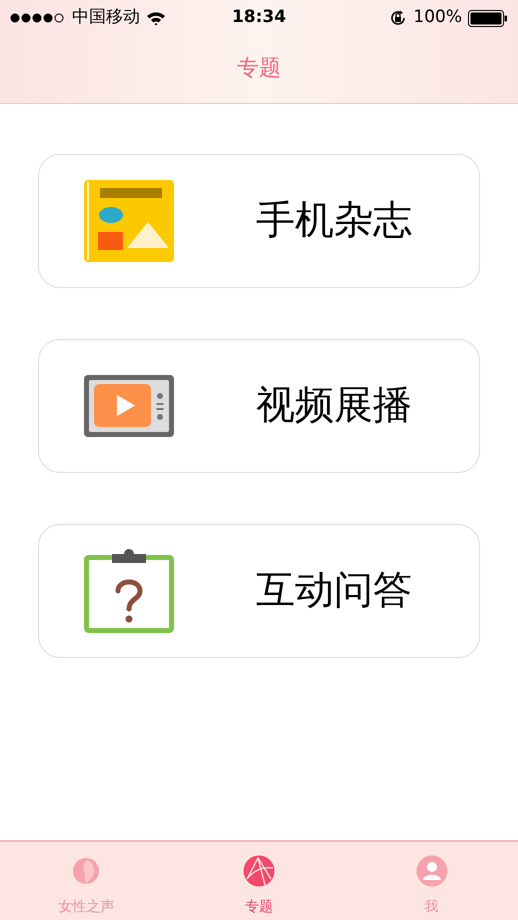 This screenshot has width=518, height=920. What do you see at coordinates (432, 871) in the screenshot?
I see `user-icon` at bounding box center [432, 871].